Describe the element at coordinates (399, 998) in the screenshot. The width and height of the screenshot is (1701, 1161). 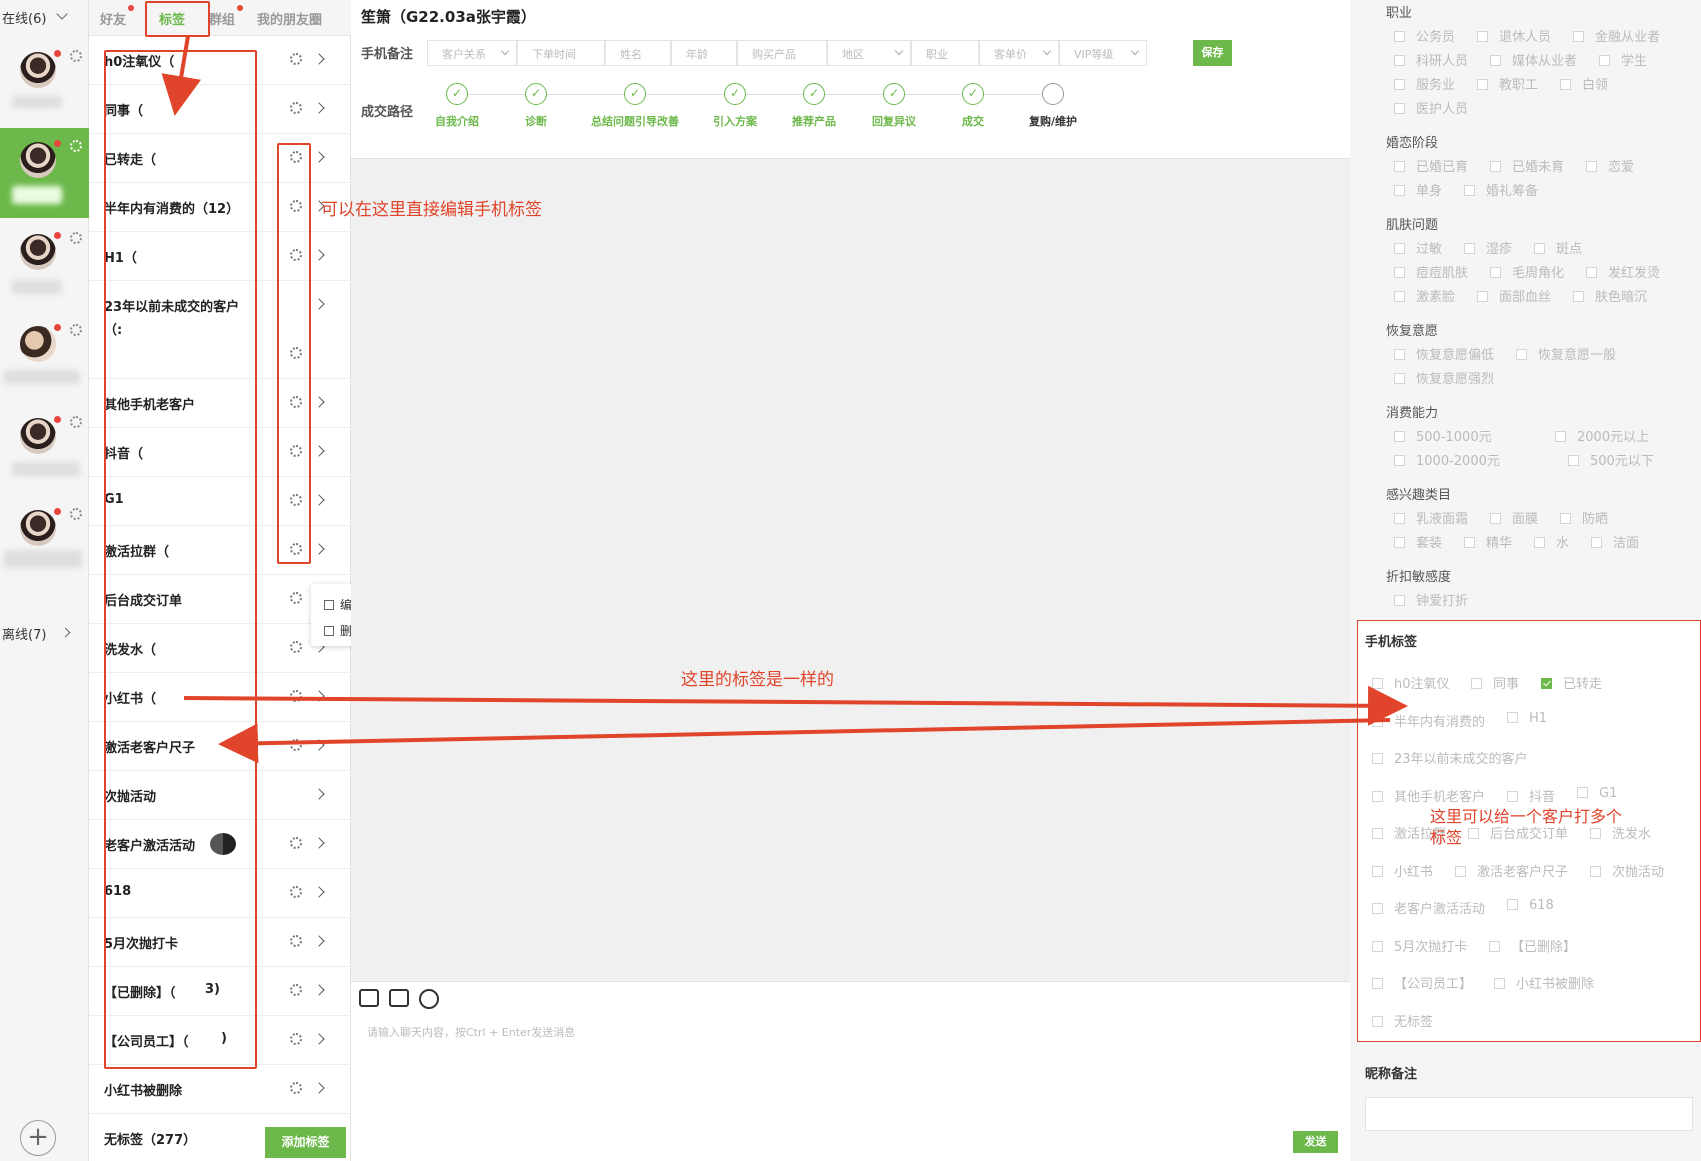
I see `video-icon` at that location.